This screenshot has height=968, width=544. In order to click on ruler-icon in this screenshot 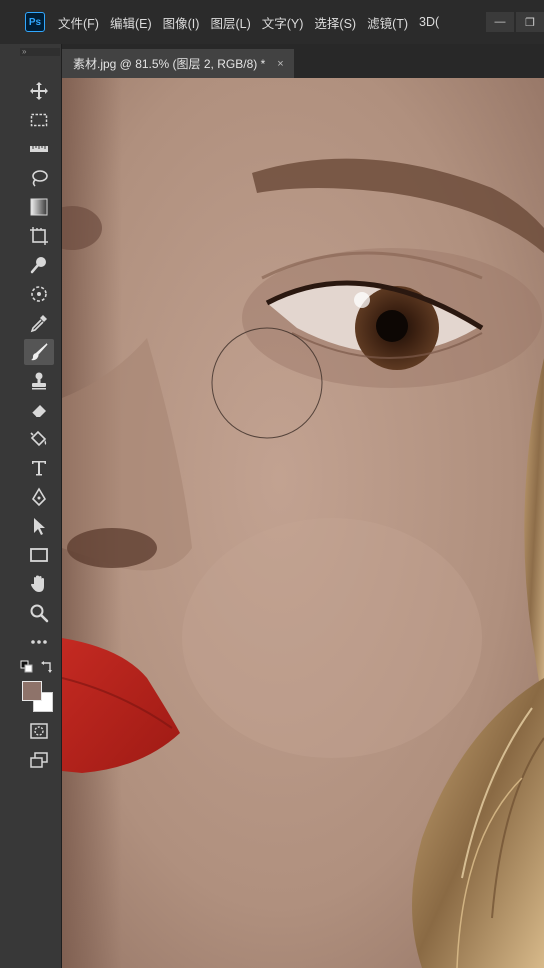, I will do `click(39, 149)`.